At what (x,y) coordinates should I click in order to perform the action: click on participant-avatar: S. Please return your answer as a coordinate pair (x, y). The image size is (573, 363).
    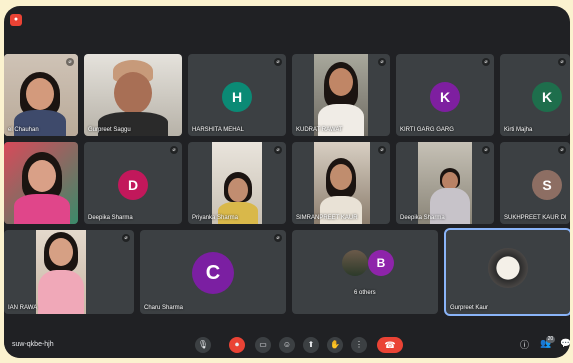
    Looking at the image, I should click on (547, 185).